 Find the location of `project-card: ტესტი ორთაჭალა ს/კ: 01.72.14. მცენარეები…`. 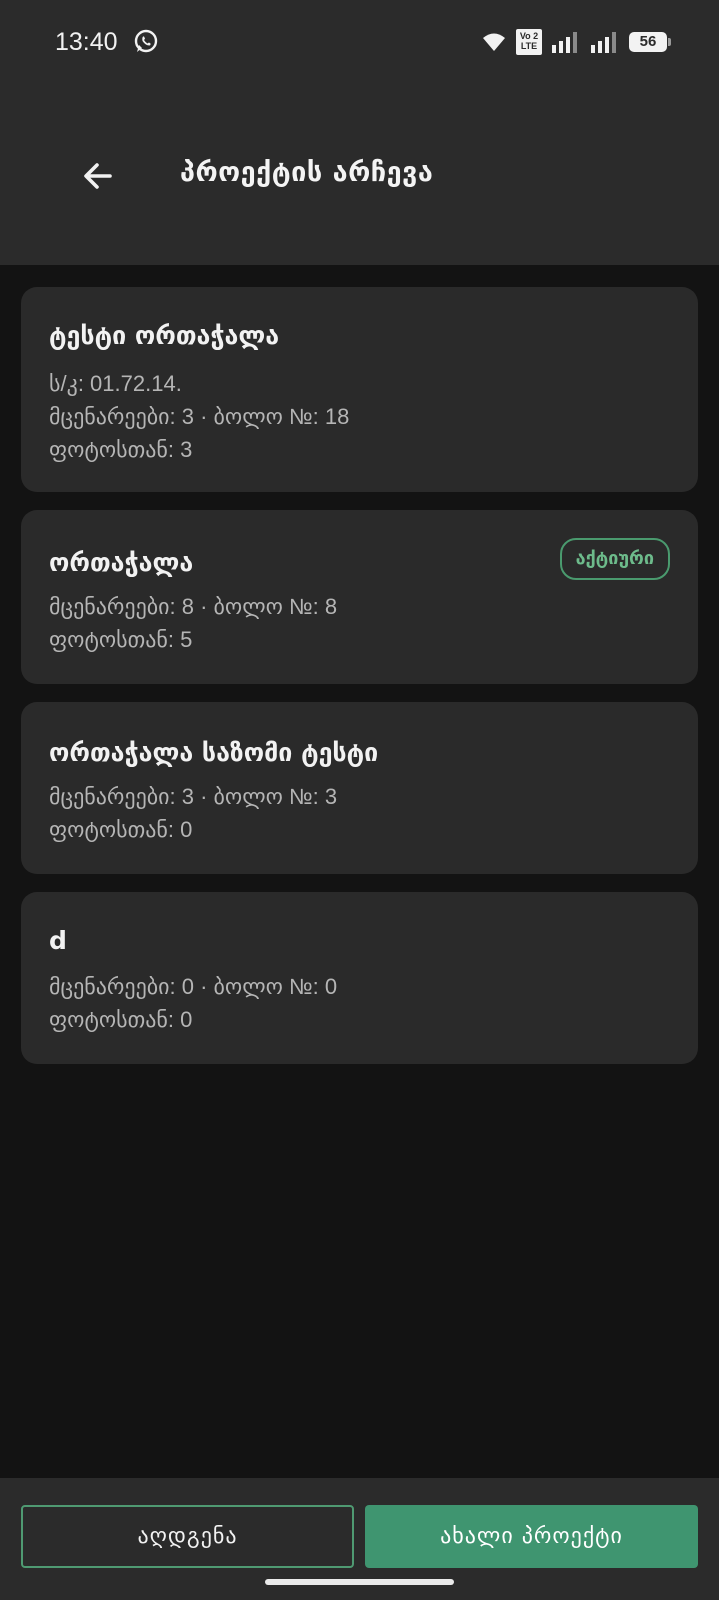

project-card: ტესტი ორთაჭალა ს/კ: 01.72.14. მცენარეები… is located at coordinates (359, 389).